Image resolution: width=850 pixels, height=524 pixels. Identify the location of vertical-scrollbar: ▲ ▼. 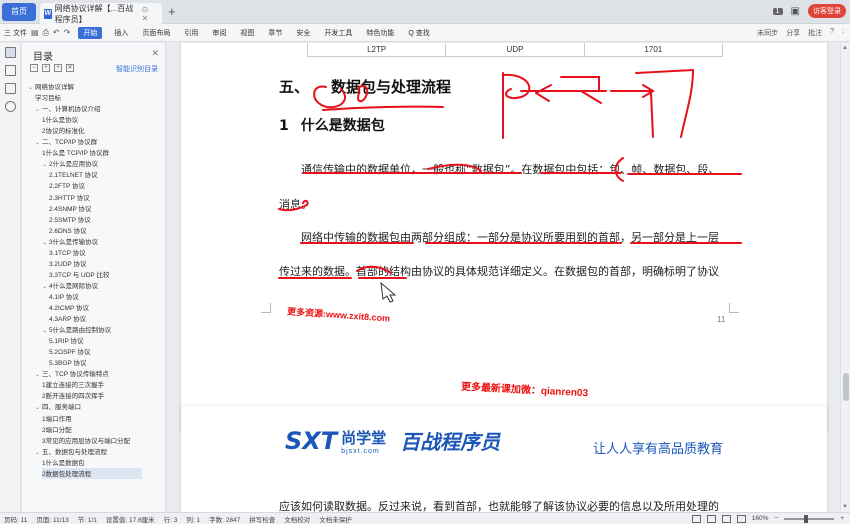
(845, 277).